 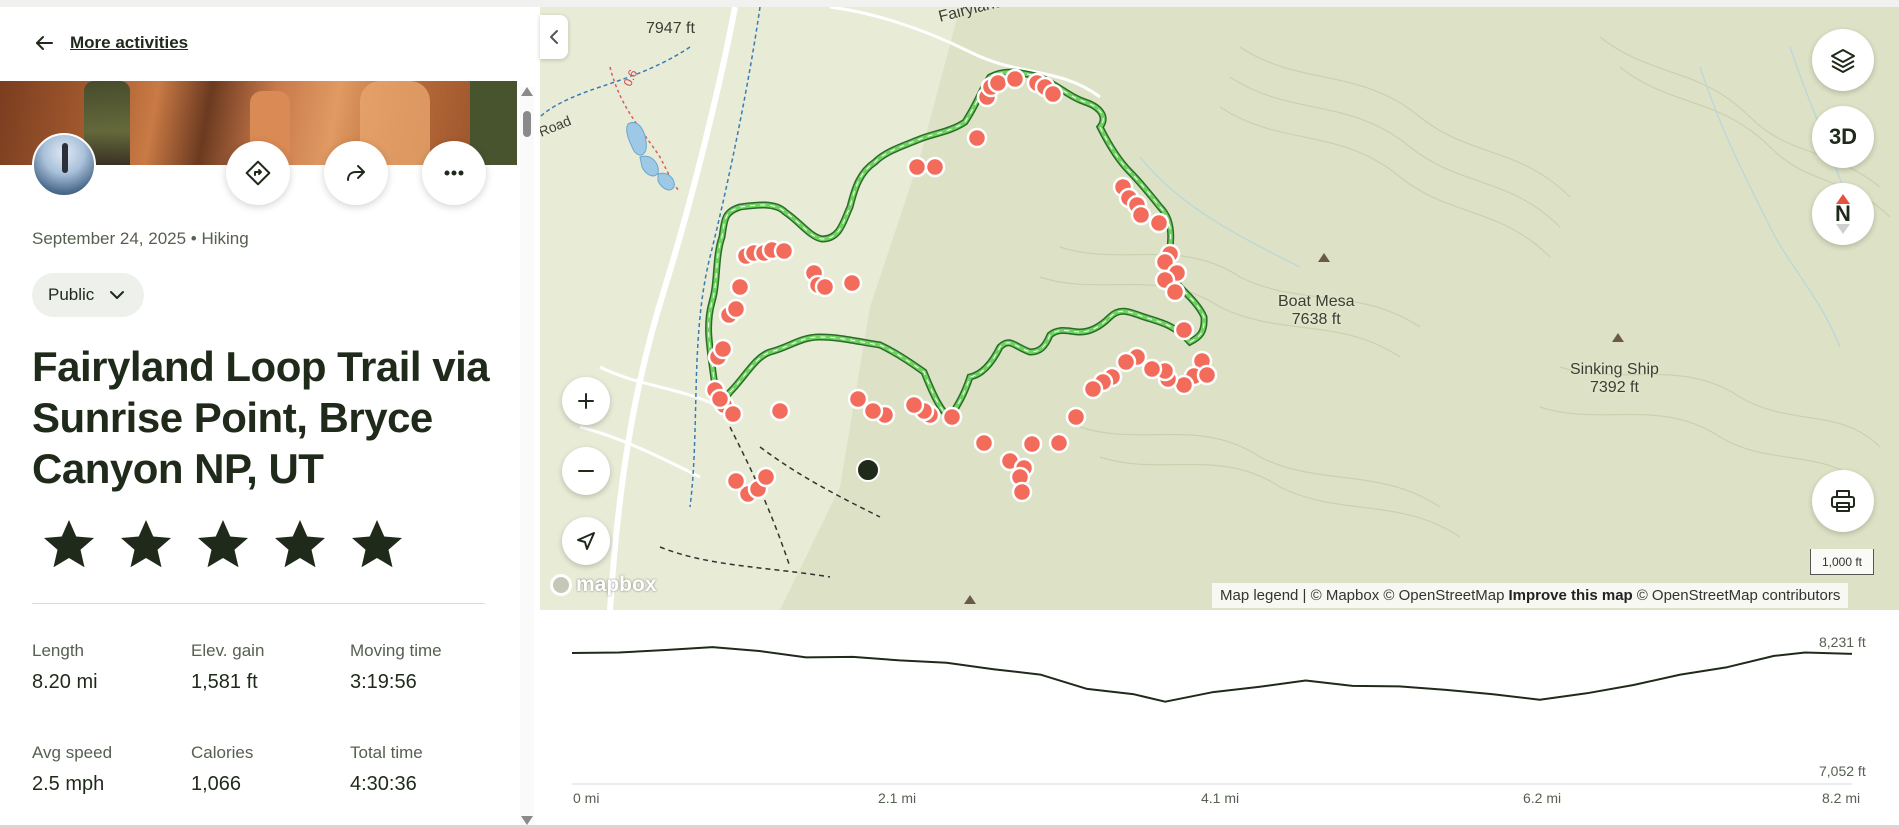 I want to click on stat-total-time: Total time 4:30:36, so click(x=386, y=769).